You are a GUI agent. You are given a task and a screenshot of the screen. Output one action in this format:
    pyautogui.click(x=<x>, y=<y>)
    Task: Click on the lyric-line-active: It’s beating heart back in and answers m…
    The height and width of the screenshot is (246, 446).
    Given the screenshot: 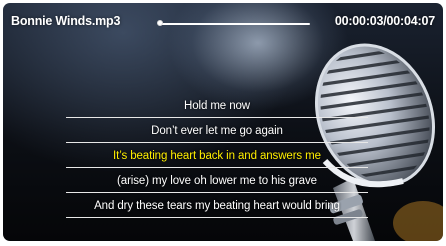 What is the action you would take?
    pyautogui.click(x=217, y=155)
    